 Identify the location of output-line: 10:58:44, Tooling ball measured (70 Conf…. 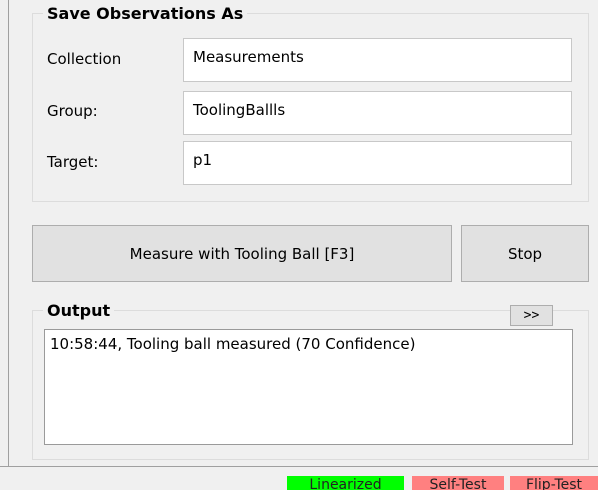
(233, 344).